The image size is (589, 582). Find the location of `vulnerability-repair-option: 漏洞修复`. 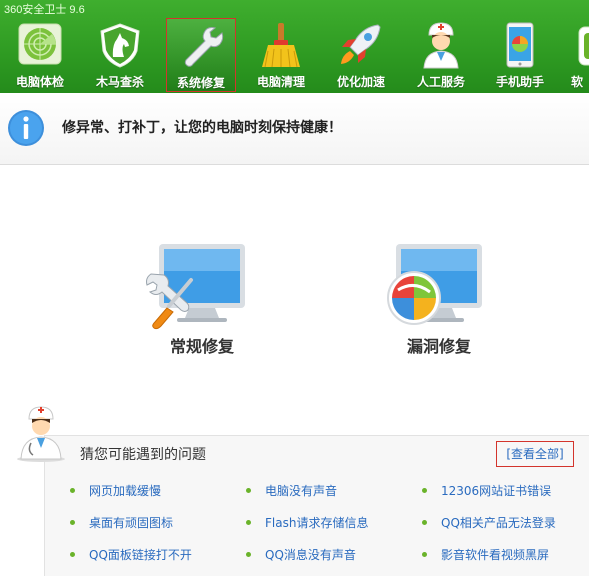

vulnerability-repair-option: 漏洞修复 is located at coordinates (439, 300).